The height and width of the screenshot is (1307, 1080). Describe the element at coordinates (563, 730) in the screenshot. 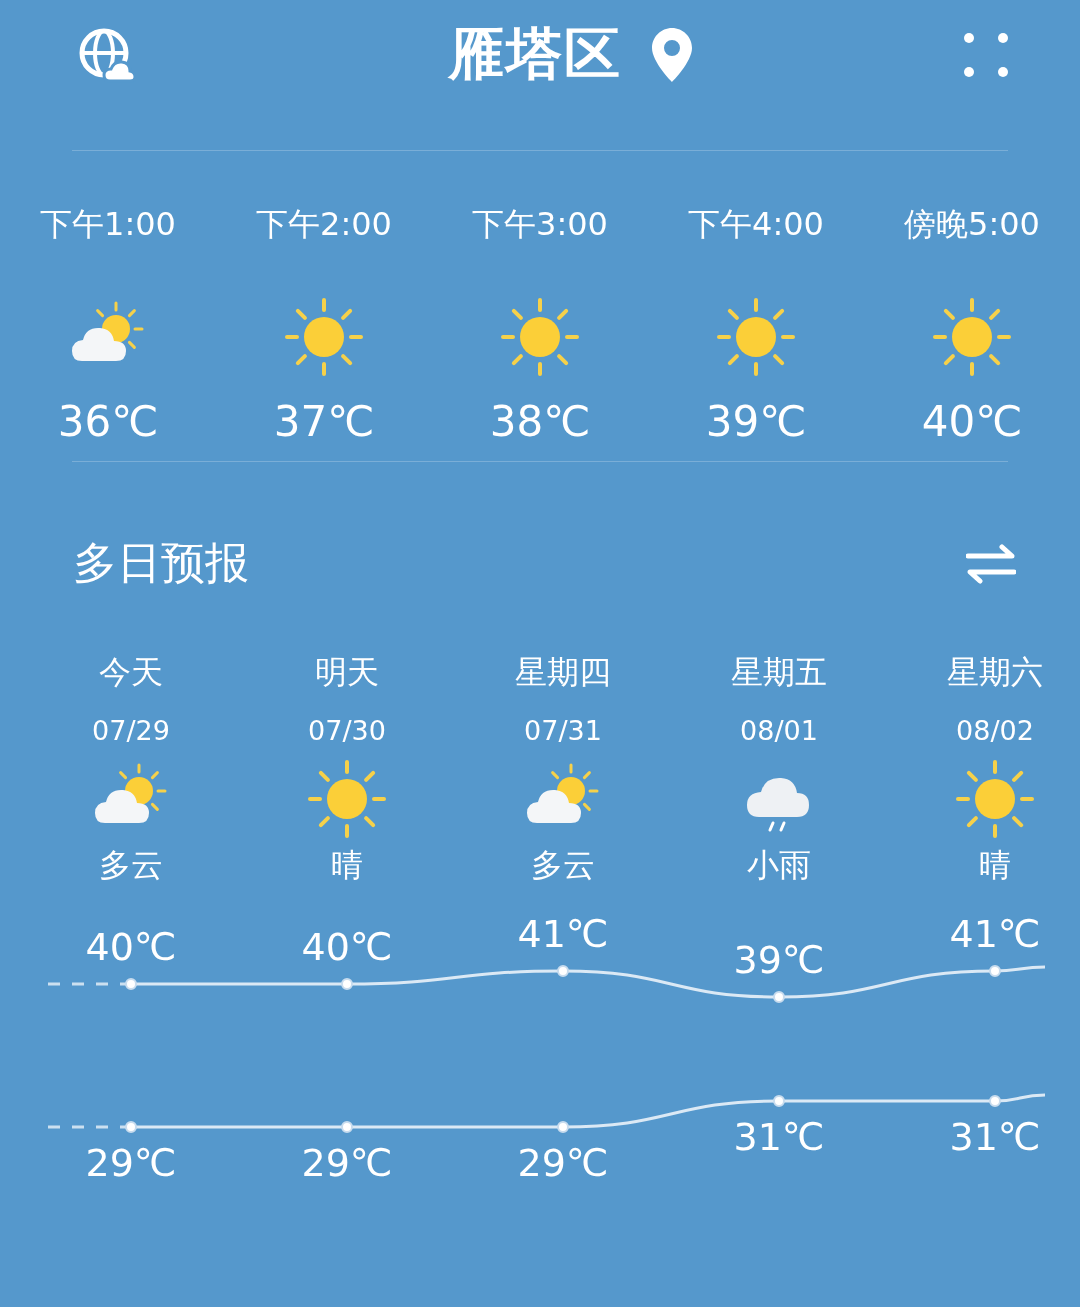

I see `date-label: 07/31` at that location.